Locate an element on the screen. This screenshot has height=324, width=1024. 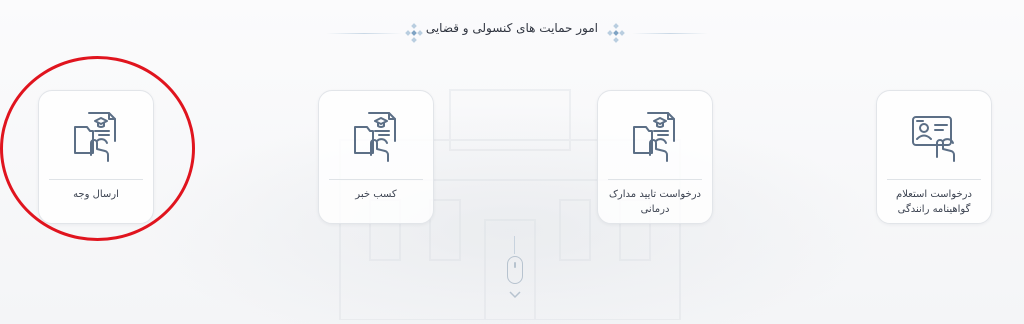
service-card-medical-documents: درخواست تایید مدارک درمانی is located at coordinates (655, 157).